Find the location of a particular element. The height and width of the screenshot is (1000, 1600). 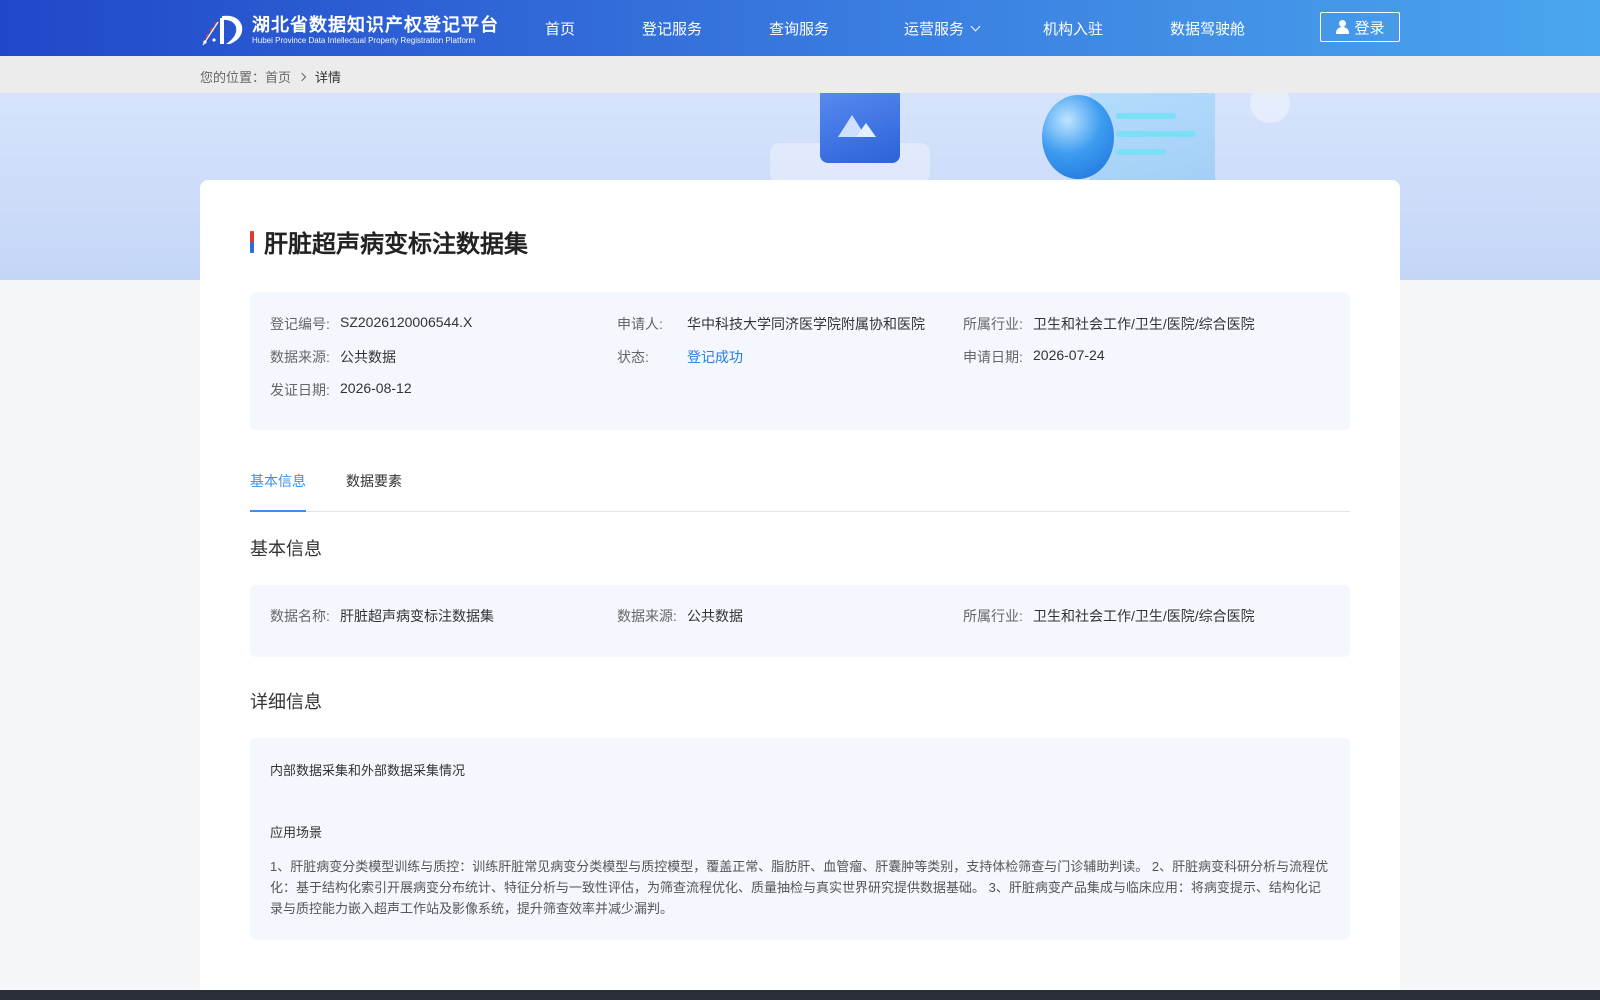

summary-cert-date: 发证日期: 2026-08-12 is located at coordinates (341, 390).